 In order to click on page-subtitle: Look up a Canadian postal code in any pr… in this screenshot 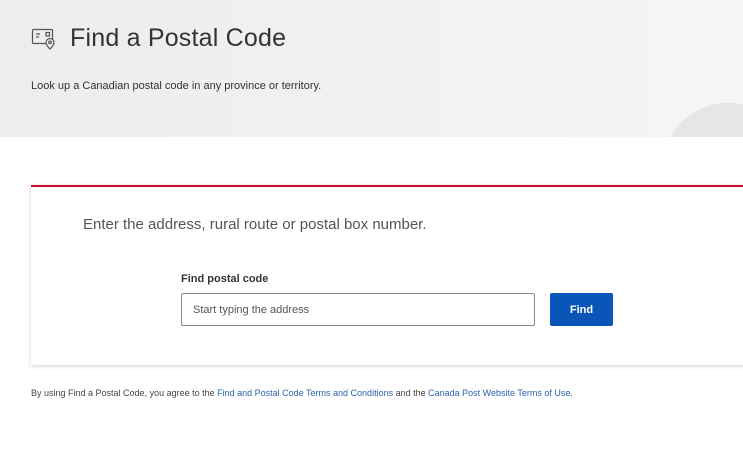, I will do `click(176, 86)`.